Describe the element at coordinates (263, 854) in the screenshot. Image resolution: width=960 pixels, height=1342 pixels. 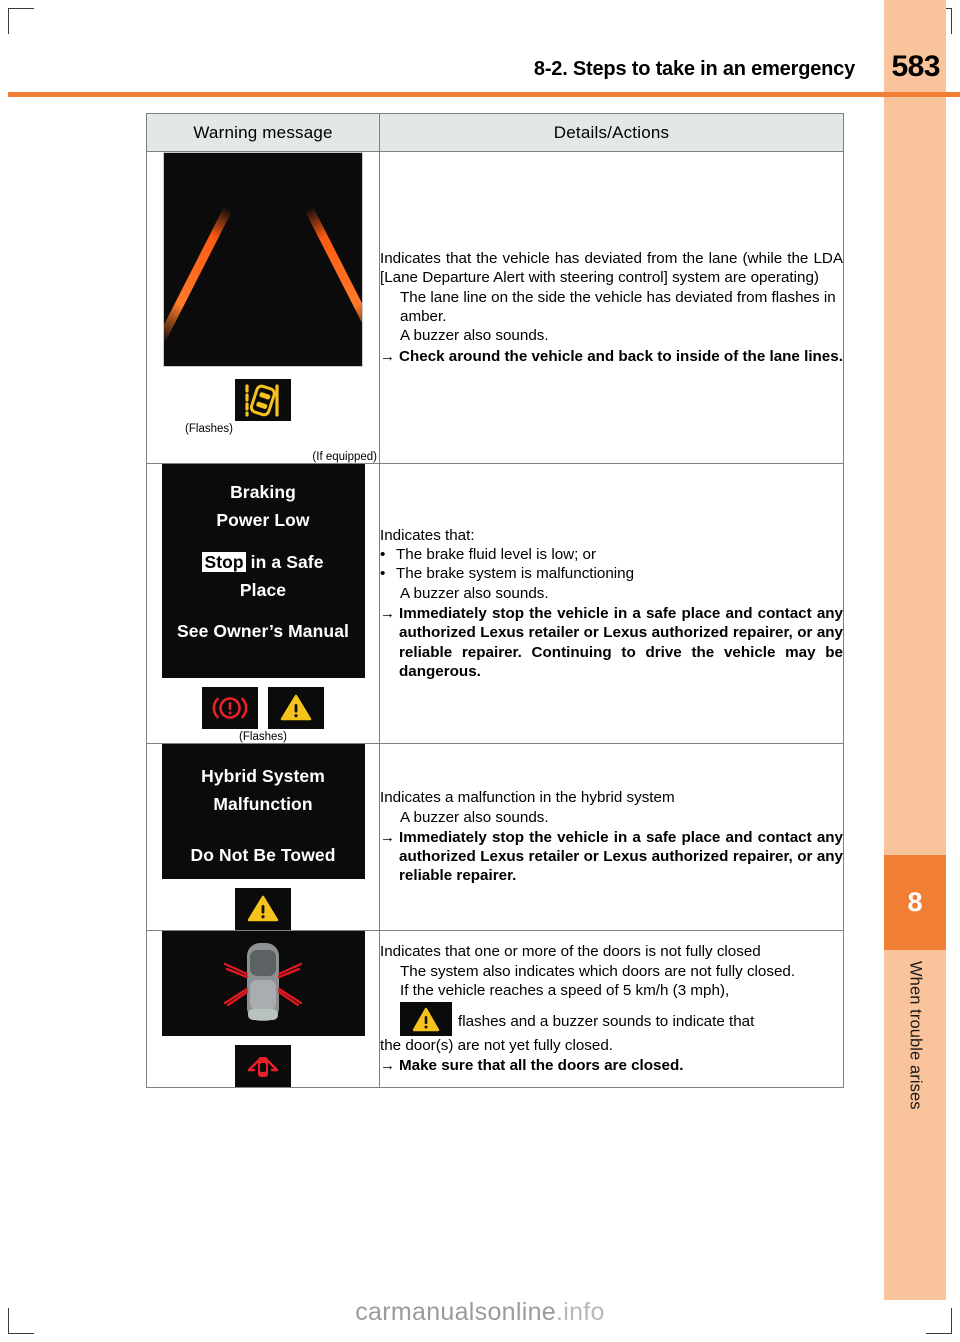
I see `display-line-3: Do Not Be Towed` at that location.